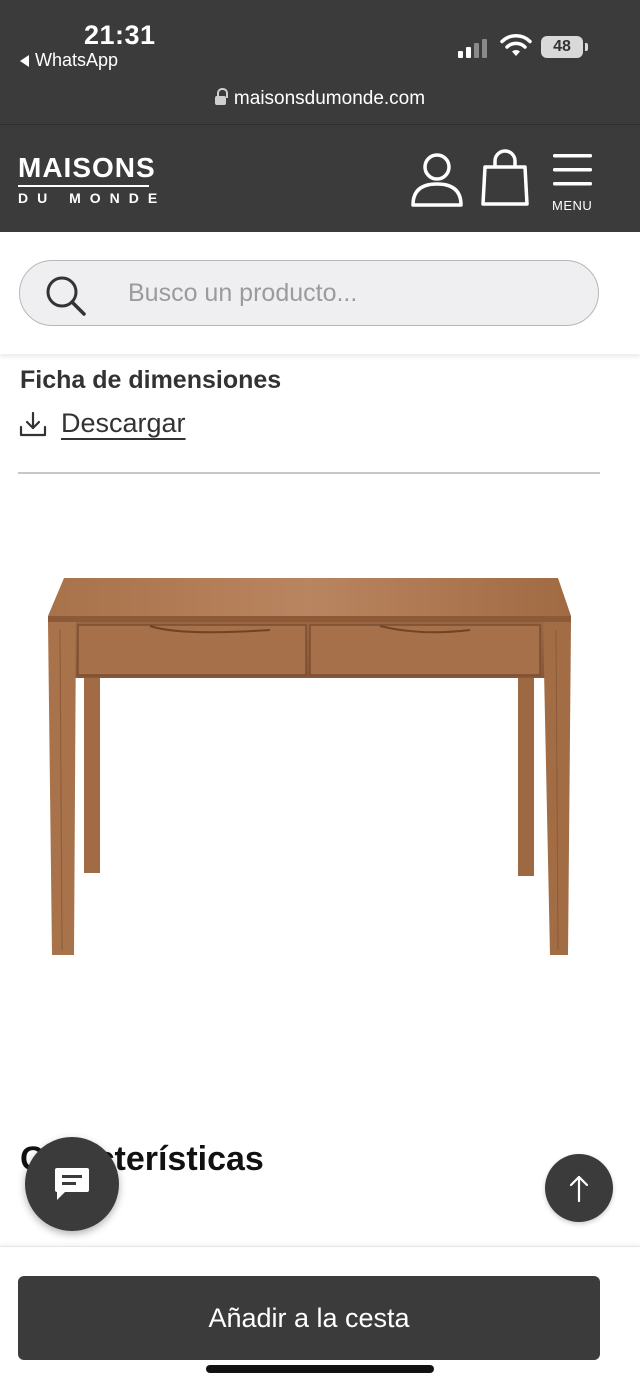  What do you see at coordinates (120, 35) in the screenshot?
I see `status-time: 21:31` at bounding box center [120, 35].